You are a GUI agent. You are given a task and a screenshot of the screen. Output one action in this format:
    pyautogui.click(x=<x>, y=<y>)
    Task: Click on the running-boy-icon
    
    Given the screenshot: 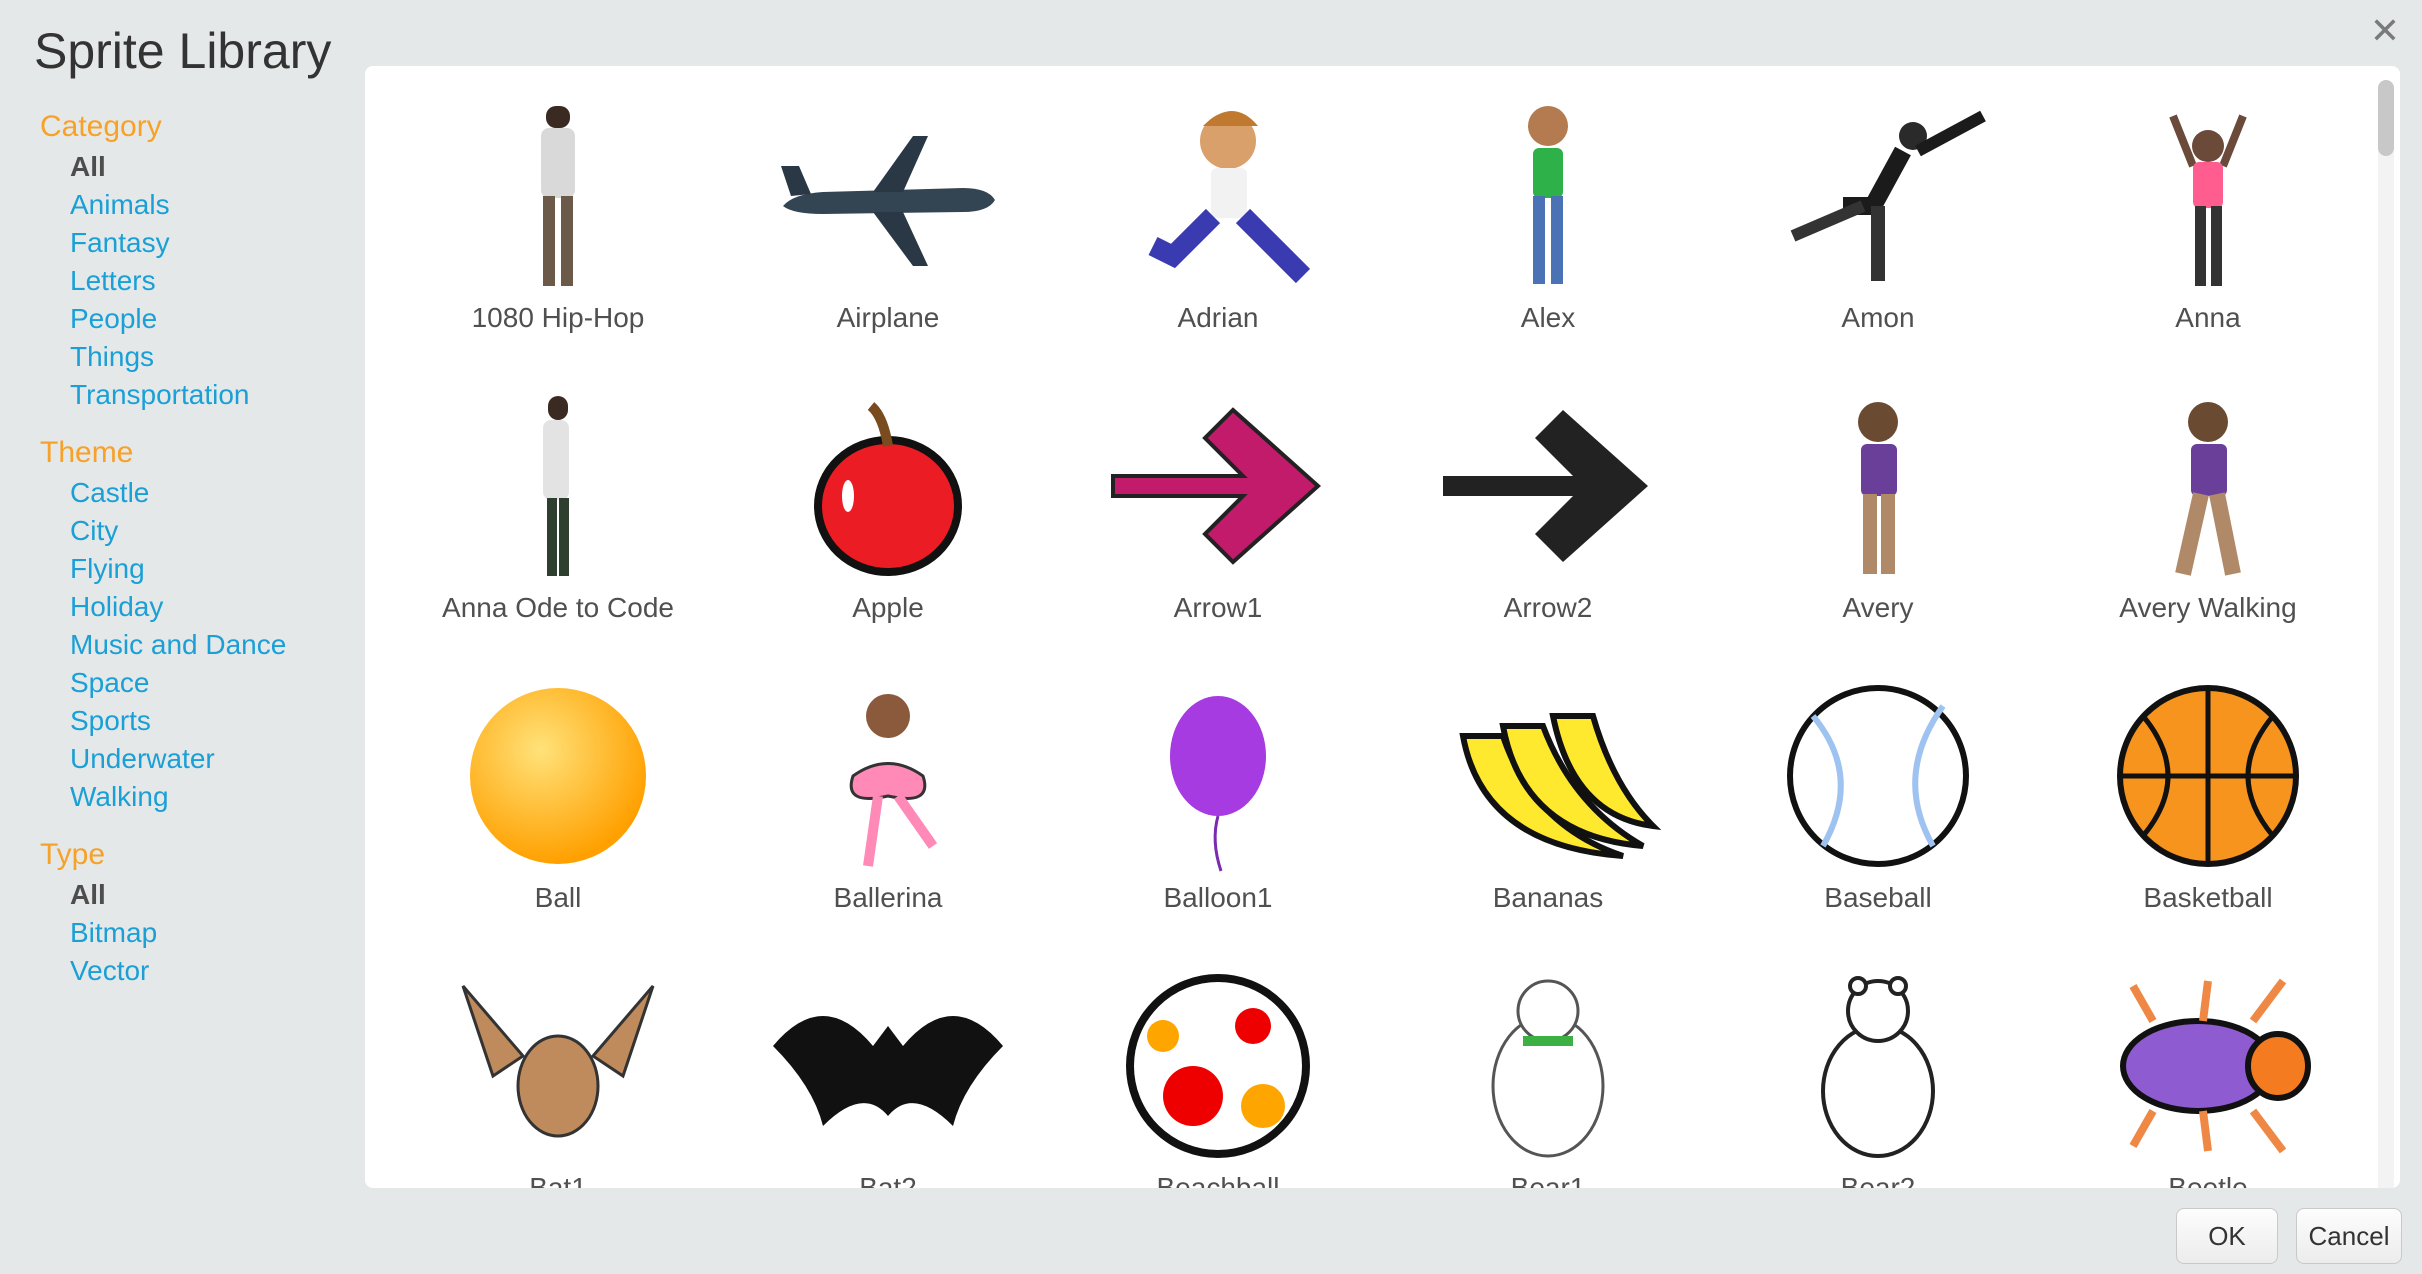 What is the action you would take?
    pyautogui.click(x=1218, y=196)
    